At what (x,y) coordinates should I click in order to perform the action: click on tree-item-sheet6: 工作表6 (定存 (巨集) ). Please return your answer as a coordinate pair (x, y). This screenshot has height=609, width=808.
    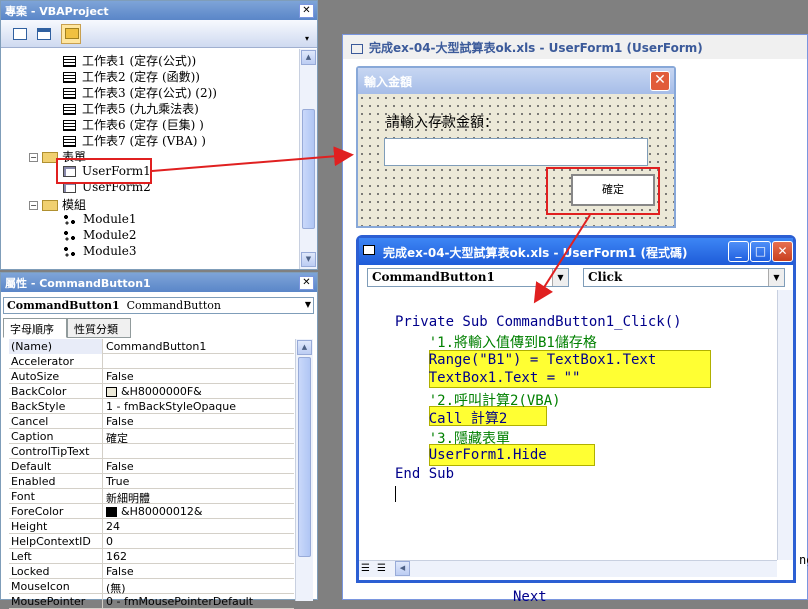
    Looking at the image, I should click on (133, 124).